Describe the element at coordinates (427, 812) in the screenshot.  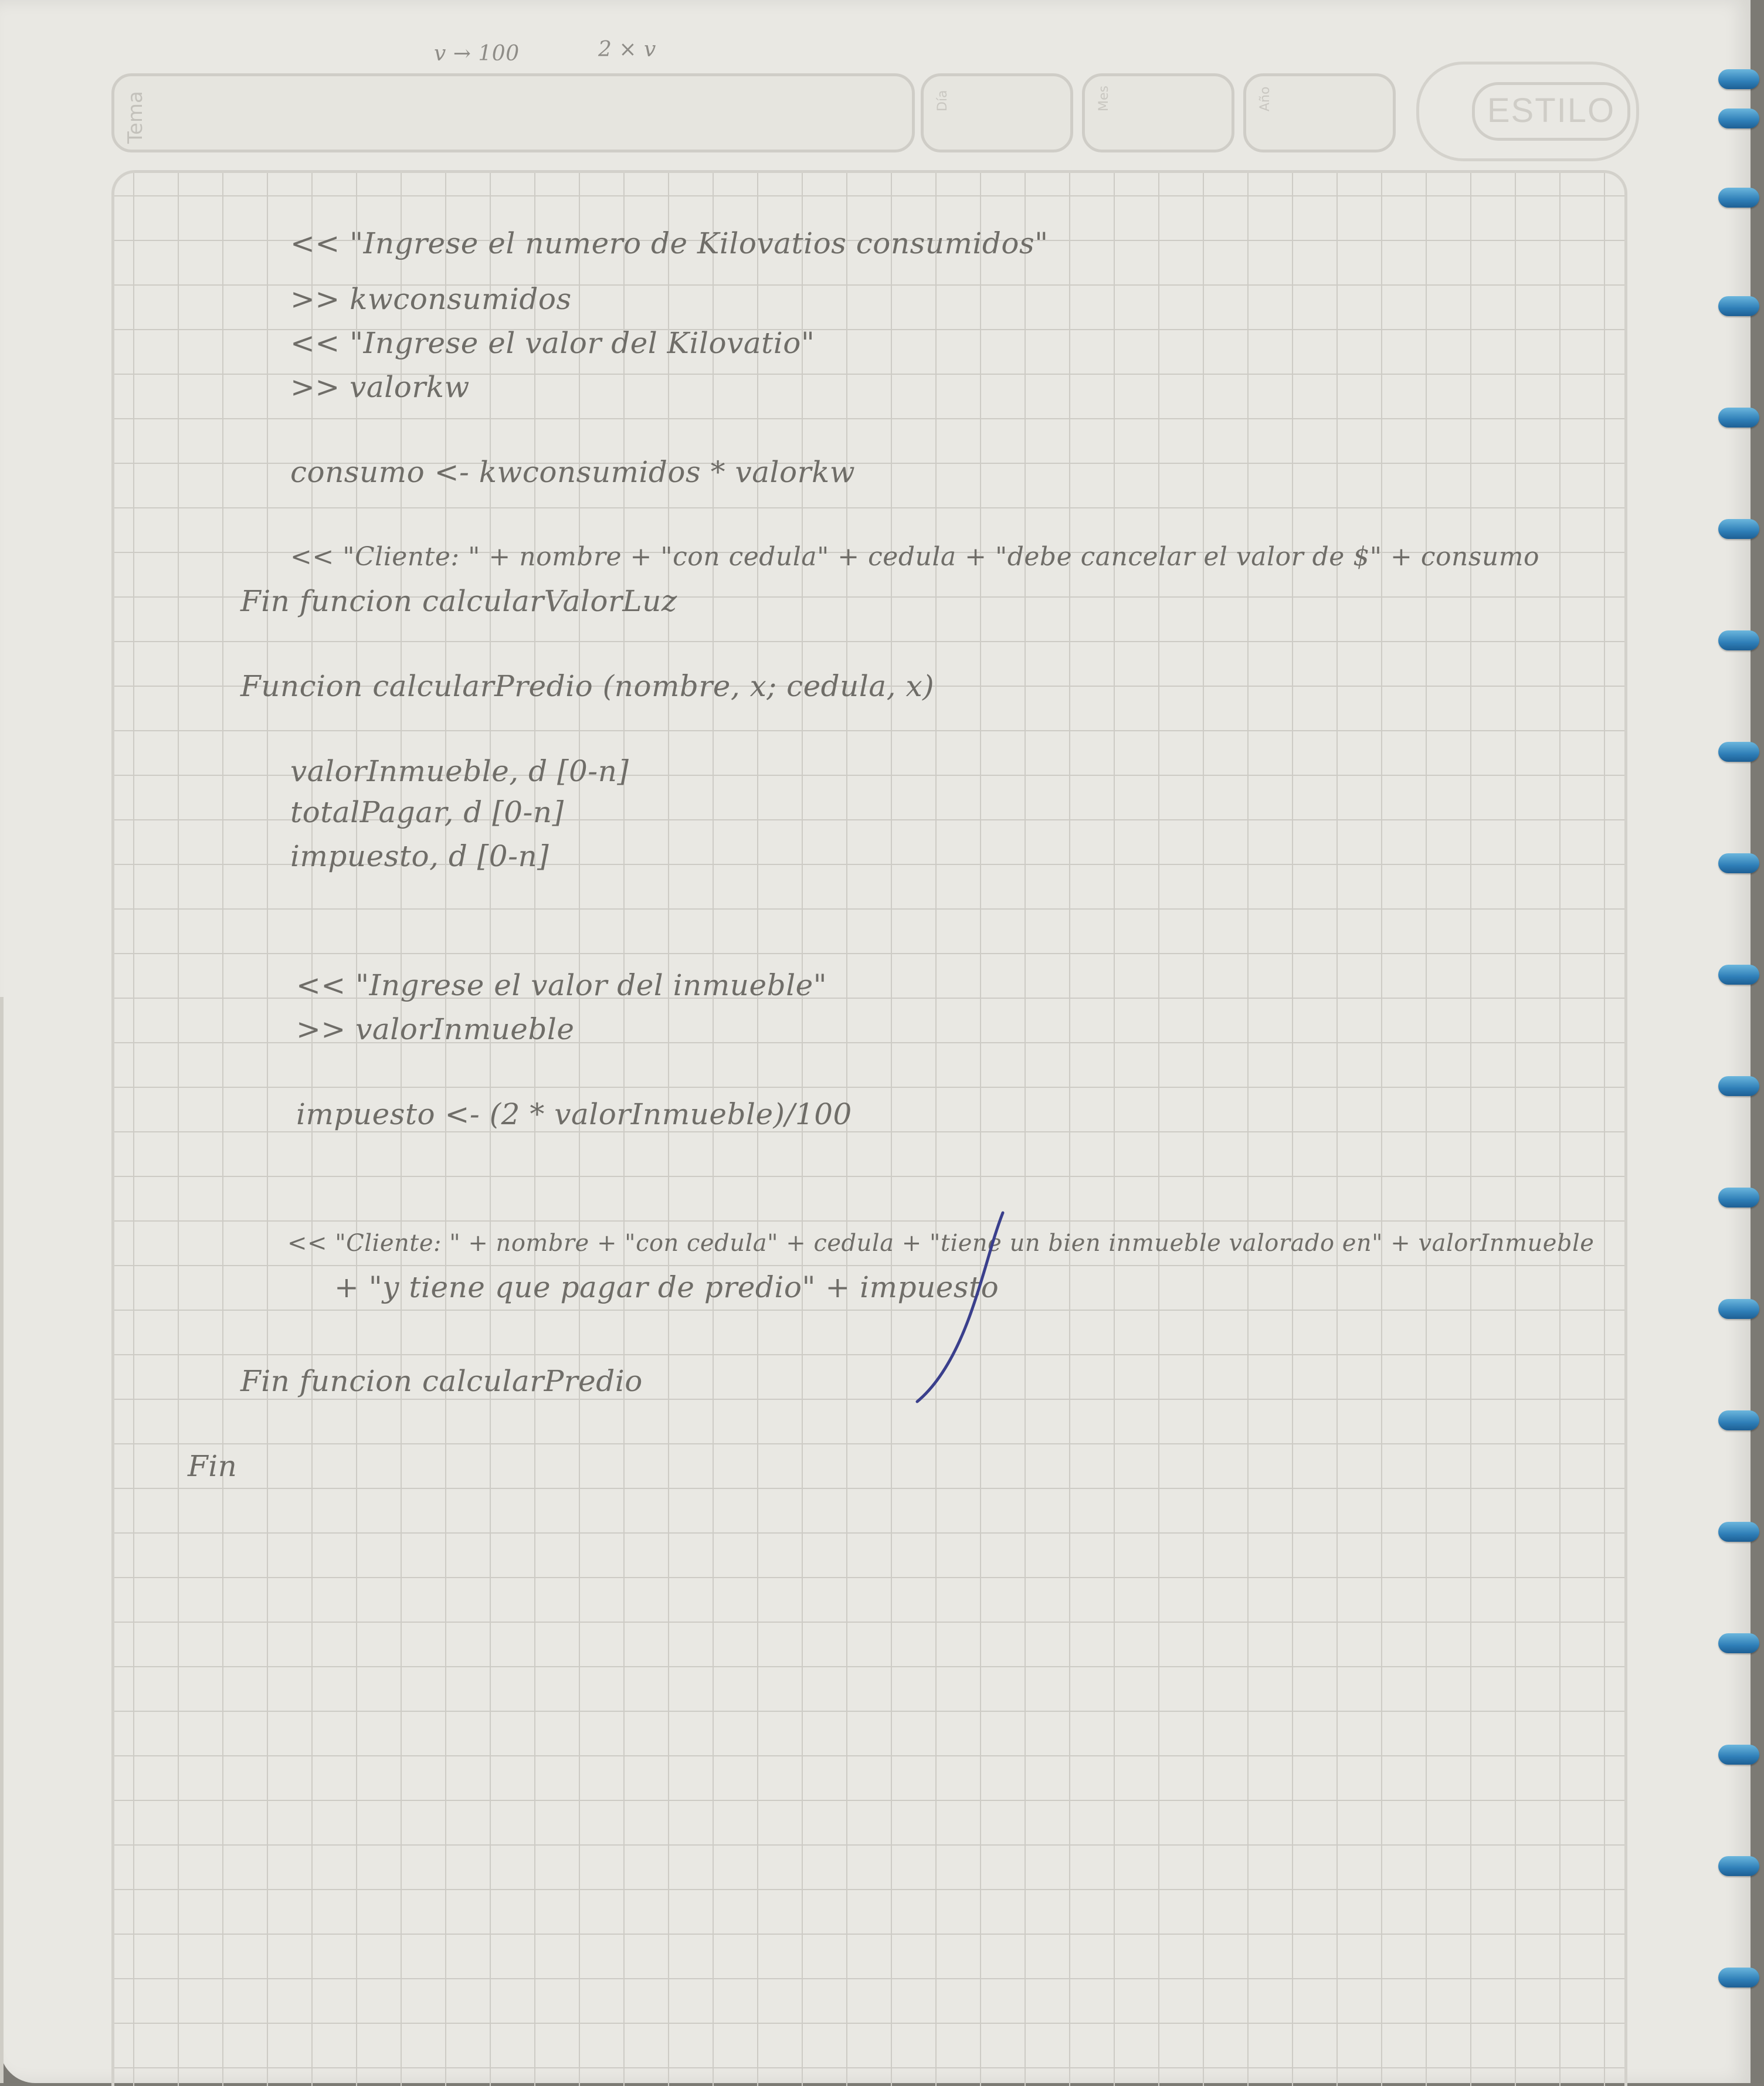
I see `line-var-total-pagar: totalPagar, d [0-n]` at that location.